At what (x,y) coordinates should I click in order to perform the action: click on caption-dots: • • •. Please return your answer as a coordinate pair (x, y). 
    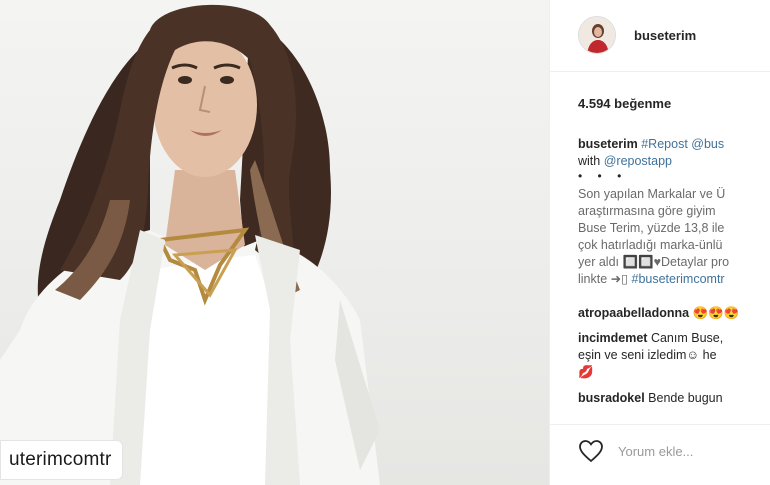
    Looking at the image, I should click on (603, 176).